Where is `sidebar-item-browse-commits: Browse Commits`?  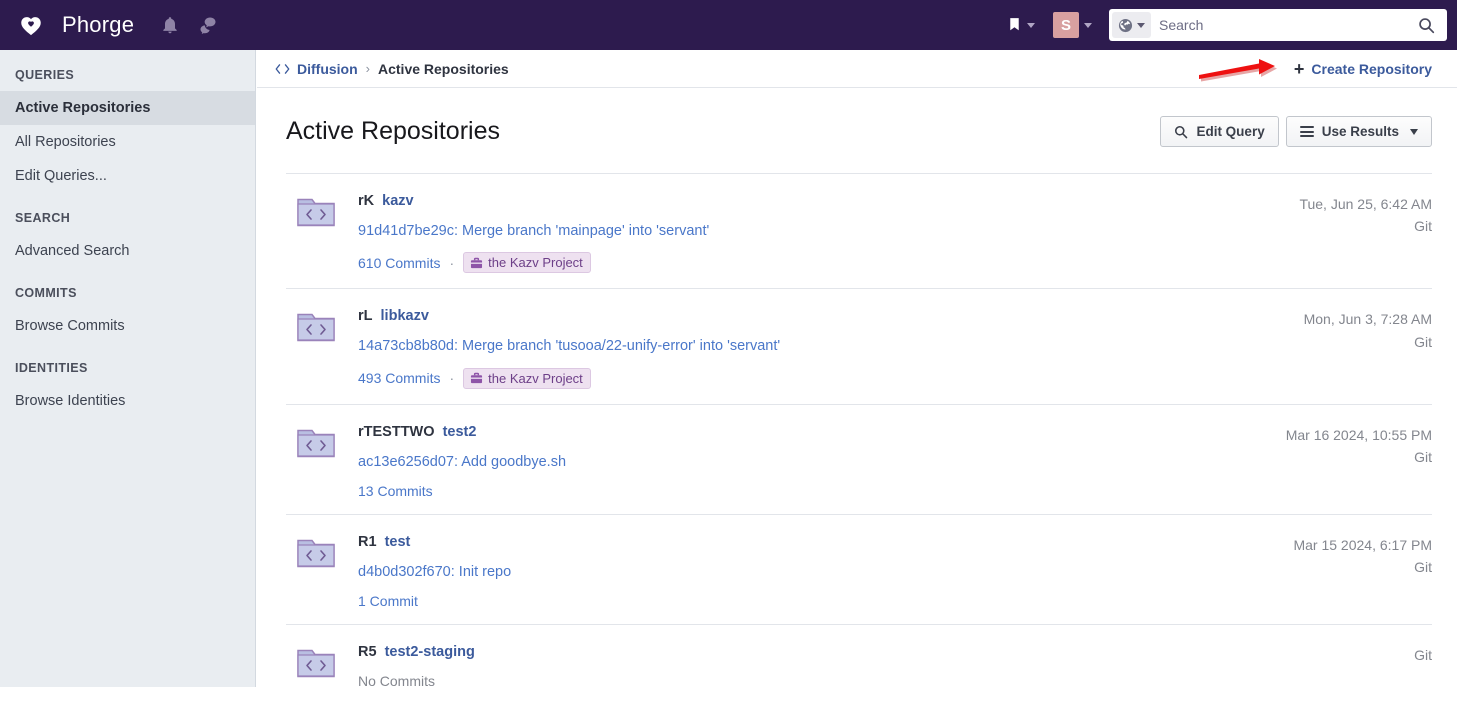 sidebar-item-browse-commits: Browse Commits is located at coordinates (127, 326).